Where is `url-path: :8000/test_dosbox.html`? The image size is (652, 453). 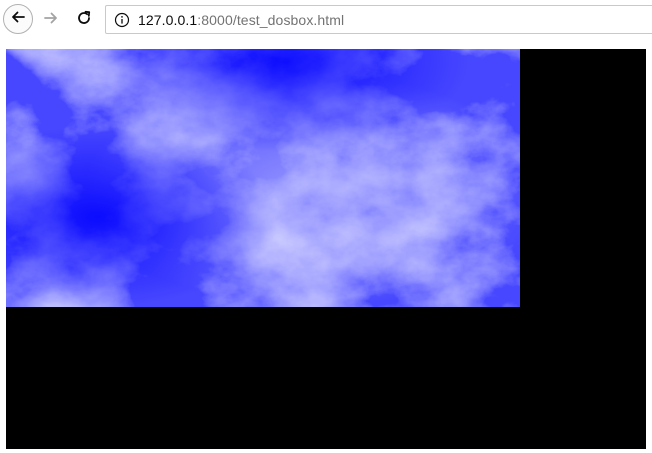 url-path: :8000/test_dosbox.html is located at coordinates (271, 19).